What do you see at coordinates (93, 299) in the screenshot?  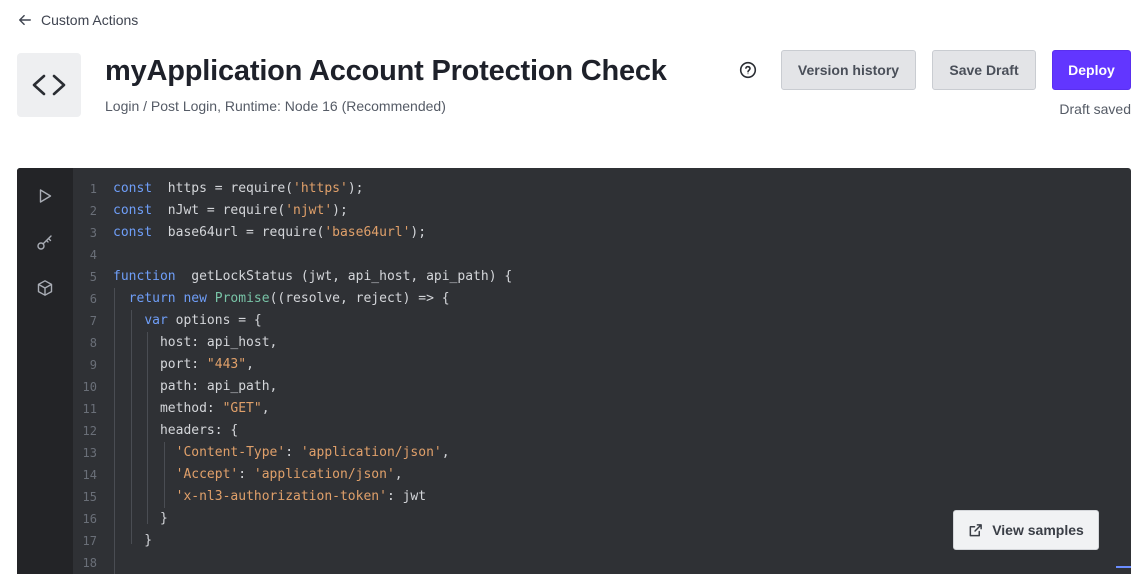 I see `line-number: 6` at bounding box center [93, 299].